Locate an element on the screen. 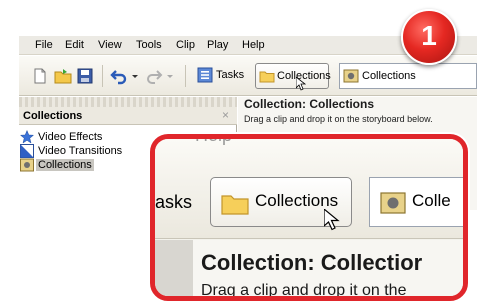 The image size is (477, 306). undo-icon is located at coordinates (119, 76).